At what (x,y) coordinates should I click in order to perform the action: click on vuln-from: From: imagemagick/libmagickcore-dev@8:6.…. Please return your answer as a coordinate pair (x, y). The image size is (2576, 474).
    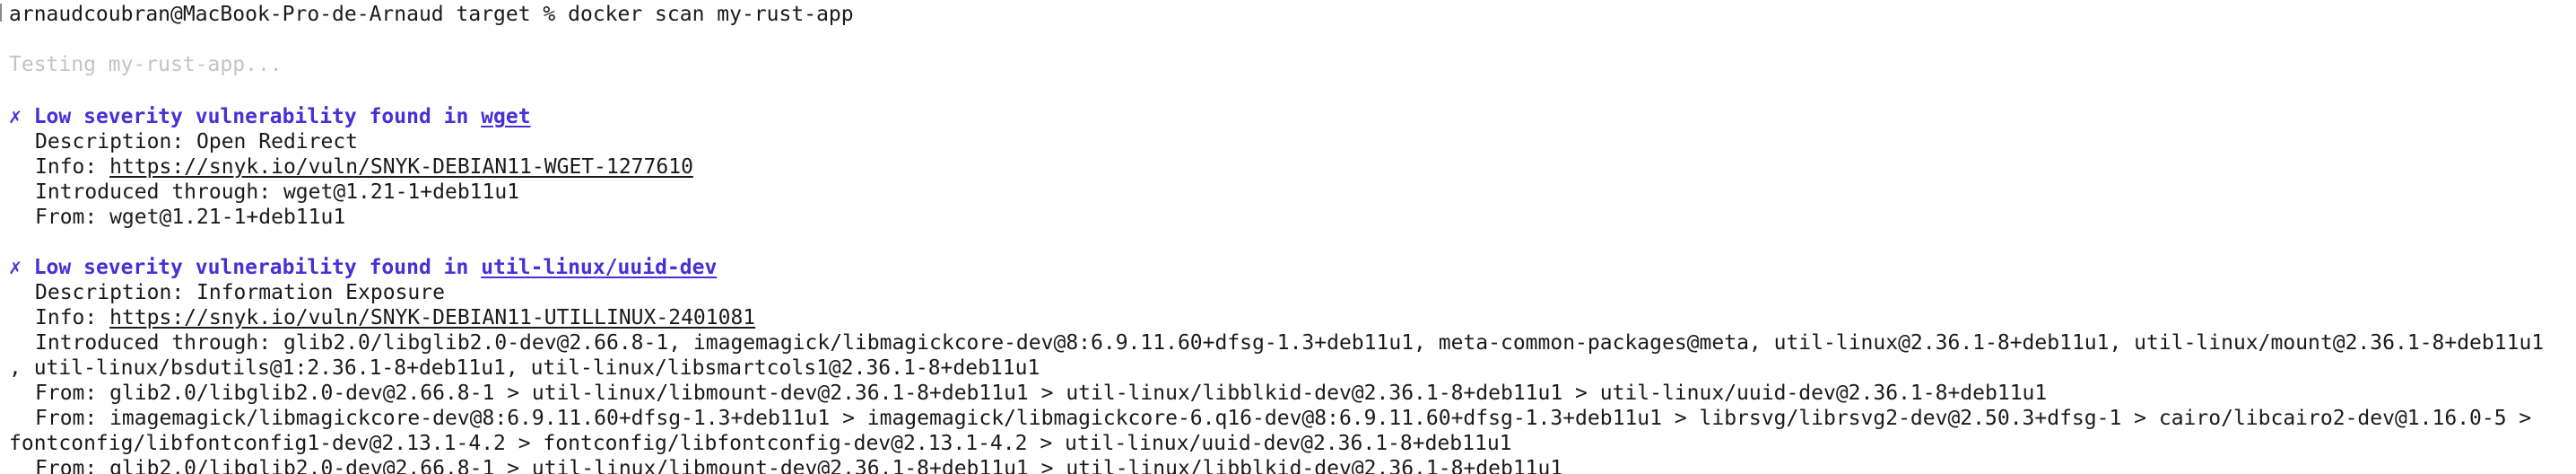
    Looking at the image, I should click on (1283, 418).